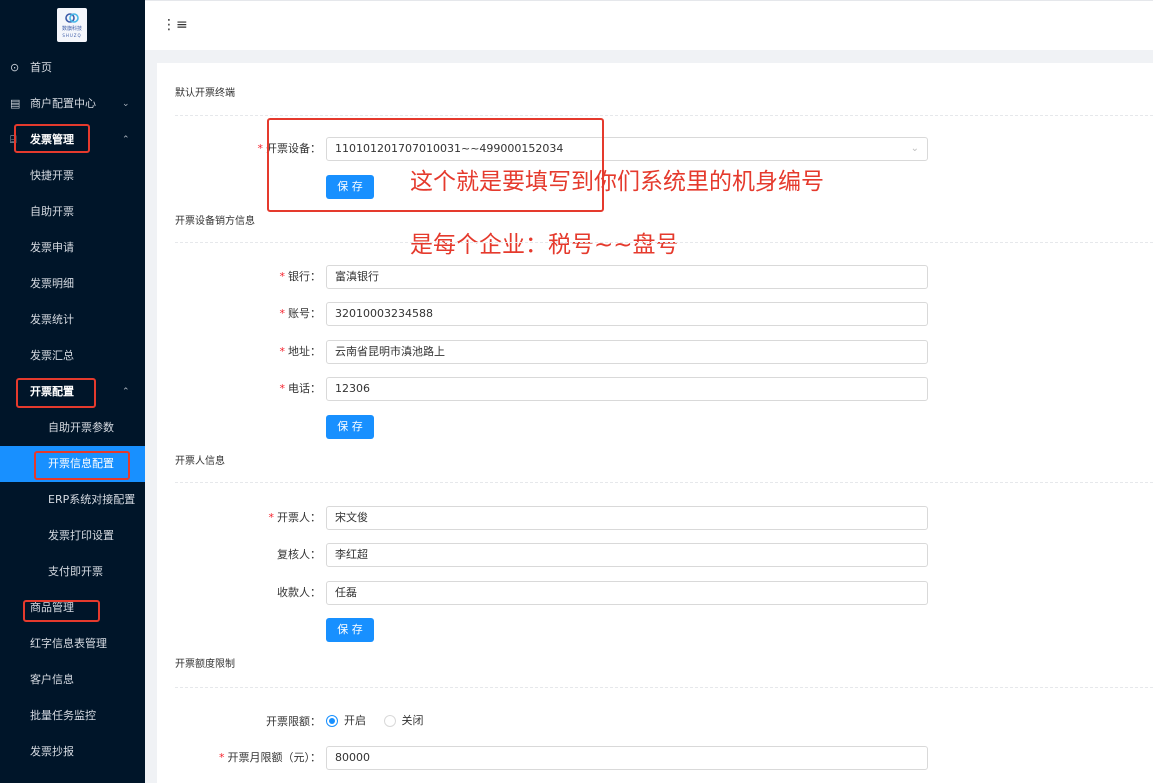 The image size is (1153, 783). What do you see at coordinates (61, 611) in the screenshot?
I see `highlight-box-product-management` at bounding box center [61, 611].